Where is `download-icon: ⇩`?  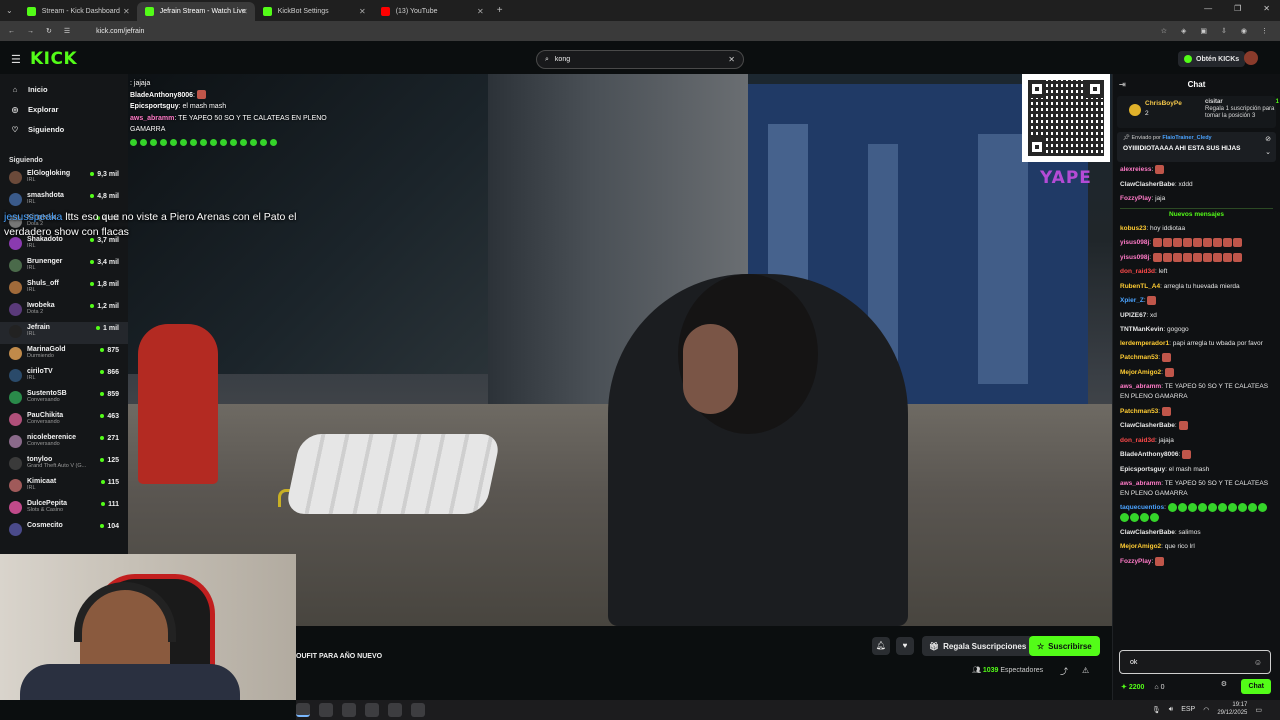
download-icon: ⇩ is located at coordinates (1224, 31).